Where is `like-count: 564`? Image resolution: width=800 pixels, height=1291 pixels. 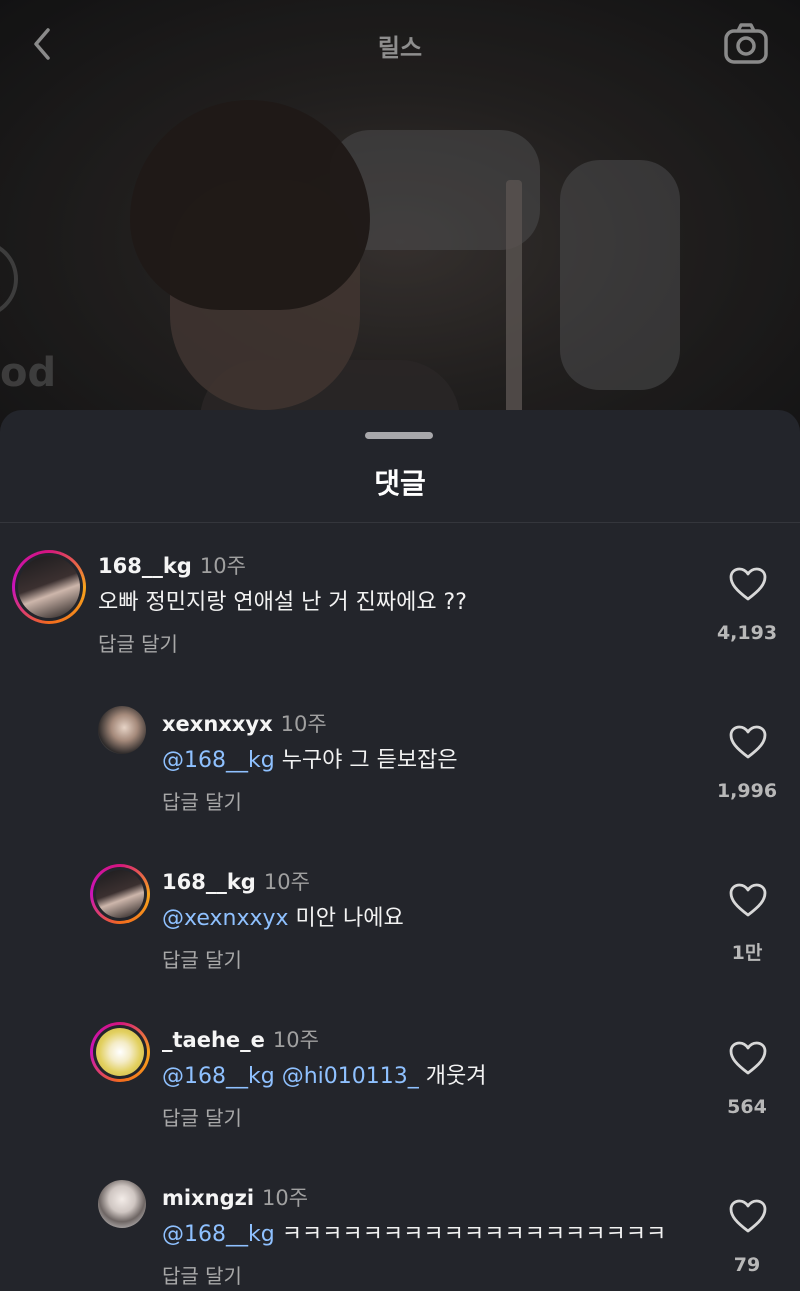
like-count: 564 is located at coordinates (747, 1107).